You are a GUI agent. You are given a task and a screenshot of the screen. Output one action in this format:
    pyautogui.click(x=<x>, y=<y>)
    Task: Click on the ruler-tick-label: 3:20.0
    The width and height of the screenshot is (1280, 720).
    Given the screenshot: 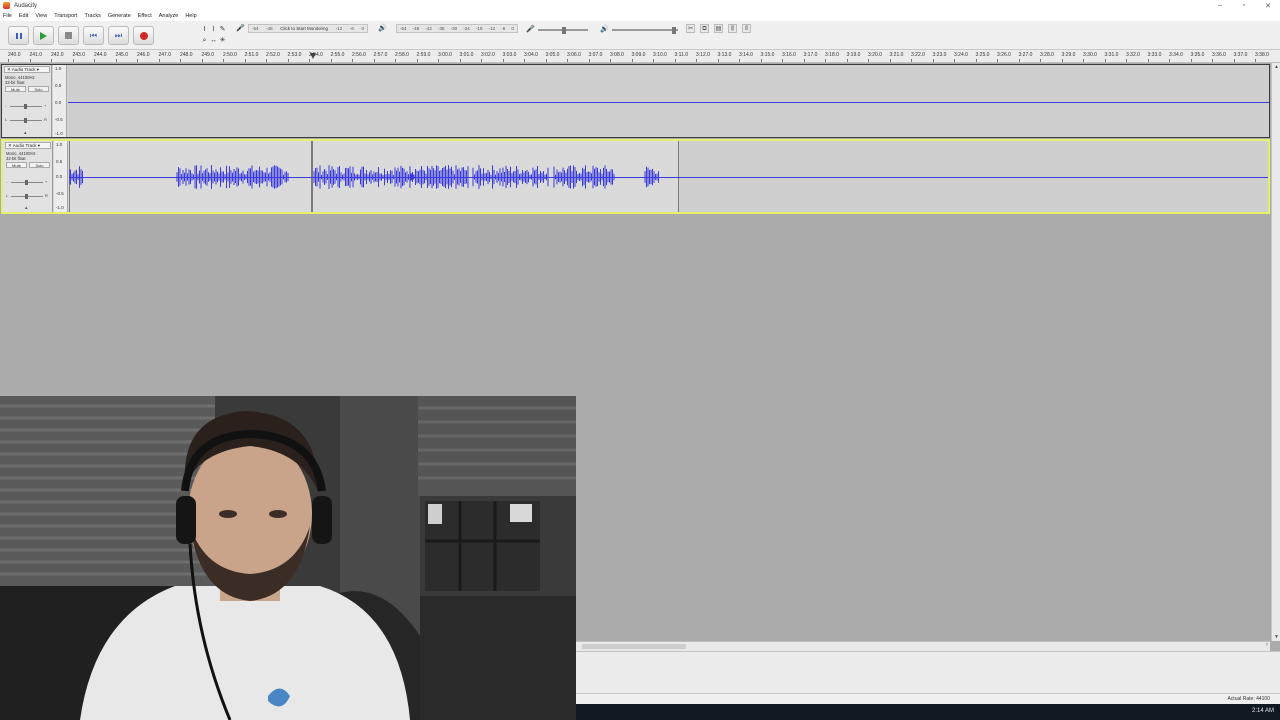 What is the action you would take?
    pyautogui.click(x=875, y=55)
    